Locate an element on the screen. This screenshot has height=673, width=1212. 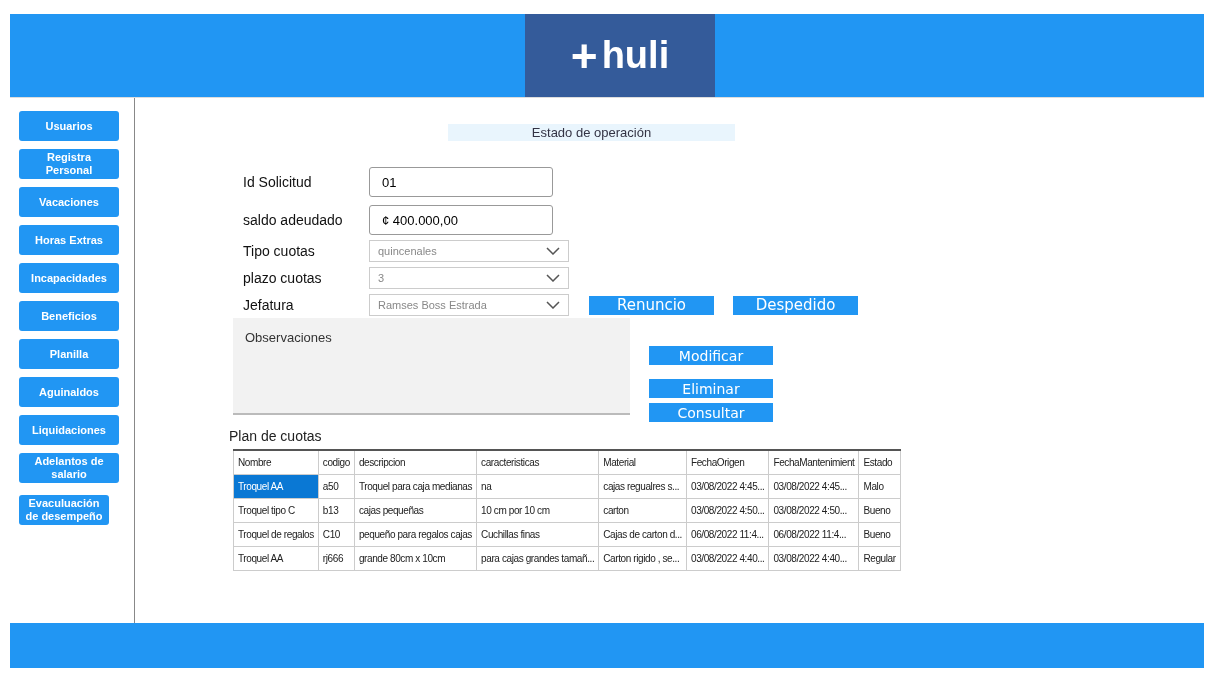
table-cell: pequeño para regalos cajas is located at coordinates (415, 534).